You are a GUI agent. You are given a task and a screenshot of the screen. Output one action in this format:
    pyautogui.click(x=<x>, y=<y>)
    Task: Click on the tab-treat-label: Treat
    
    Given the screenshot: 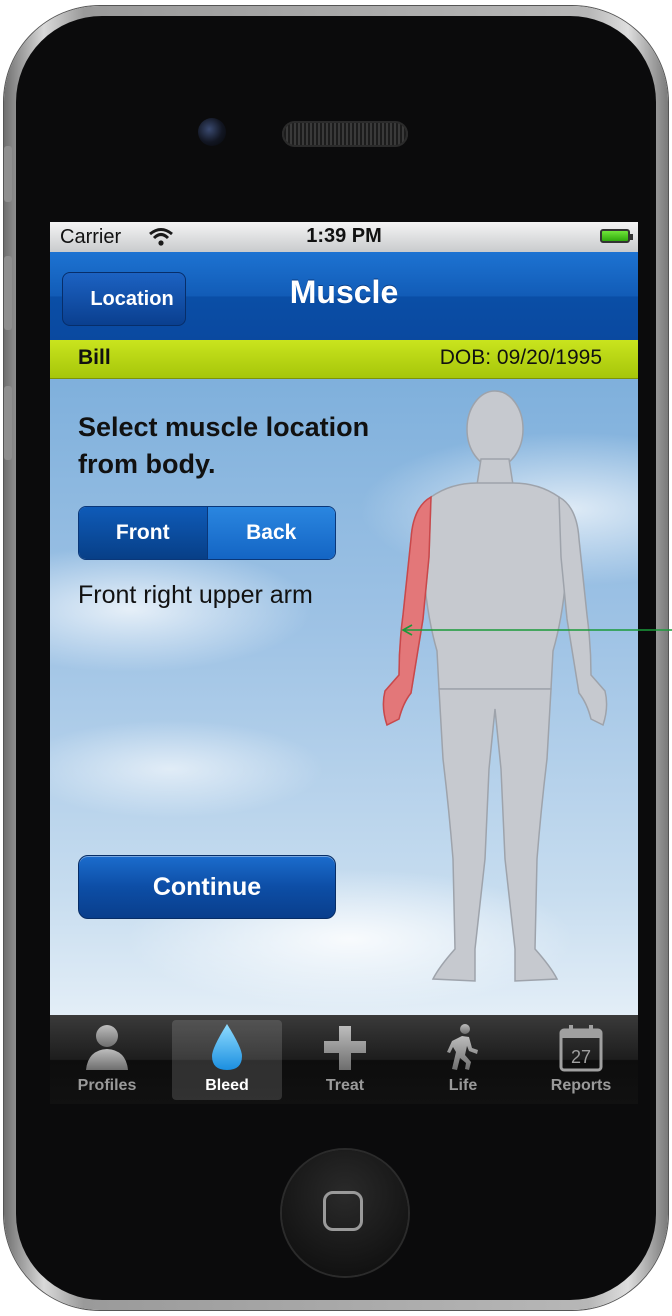 What is the action you would take?
    pyautogui.click(x=345, y=1085)
    